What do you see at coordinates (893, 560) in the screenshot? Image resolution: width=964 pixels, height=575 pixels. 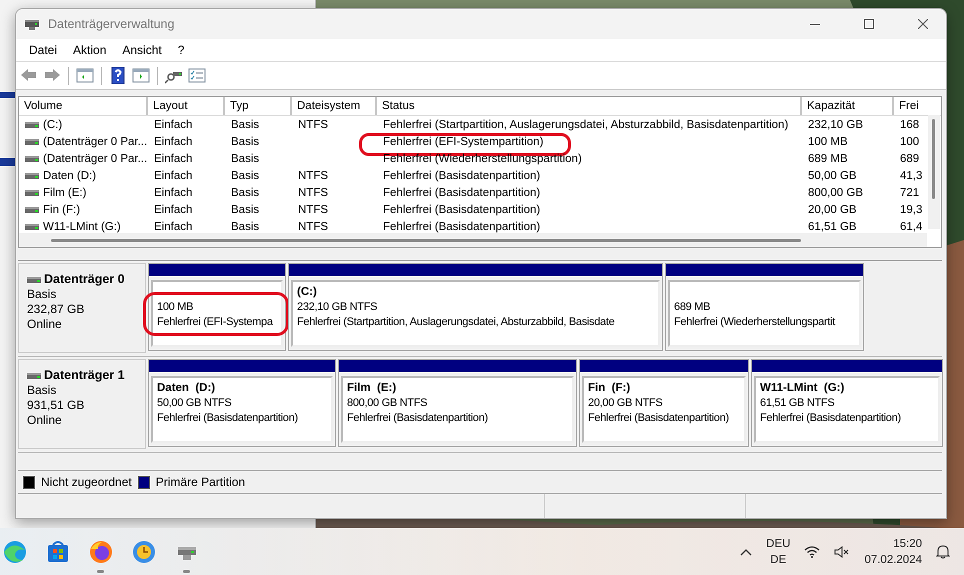 I see `clock-date: 07.02.2024` at bounding box center [893, 560].